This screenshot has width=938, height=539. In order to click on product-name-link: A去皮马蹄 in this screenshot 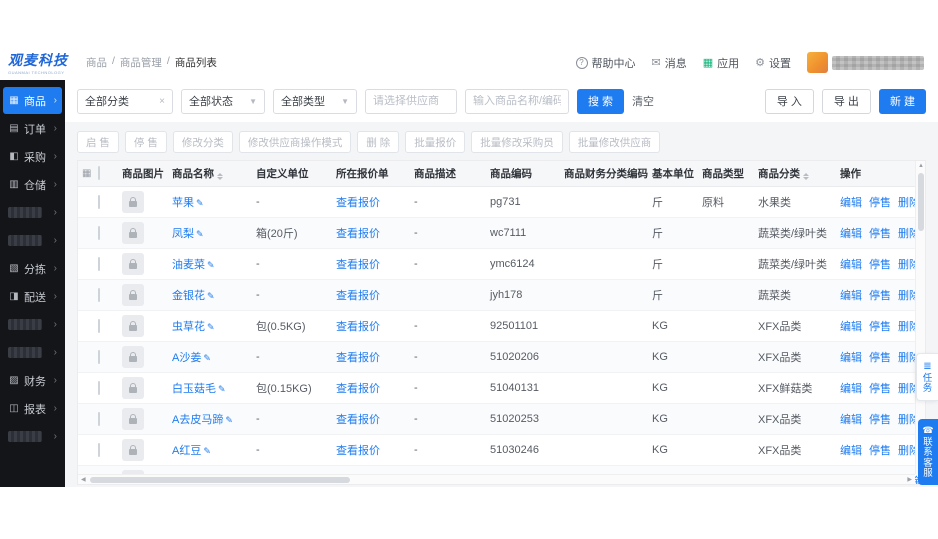, I will do `click(197, 420)`.